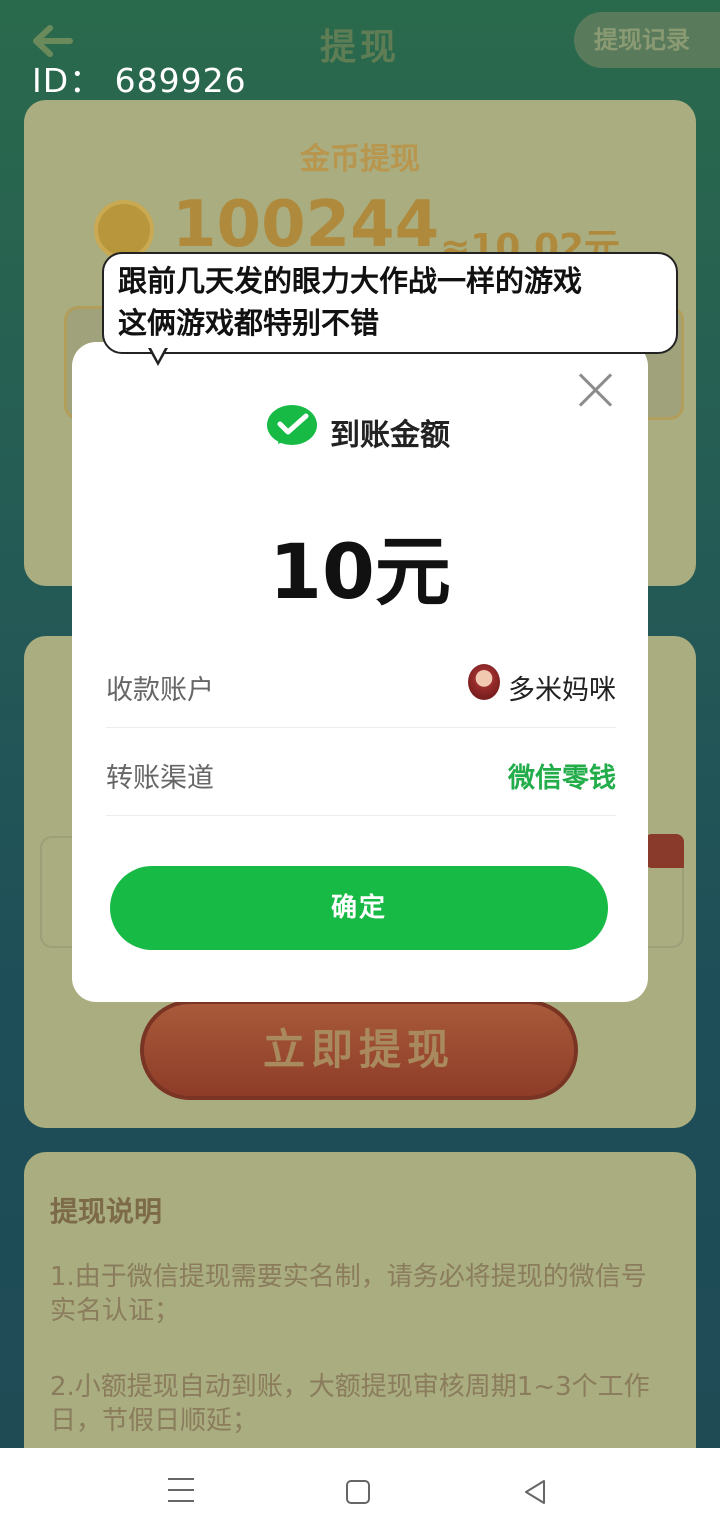 Image resolution: width=720 pixels, height=1536 pixels. I want to click on menu-icon, so click(181, 1491).